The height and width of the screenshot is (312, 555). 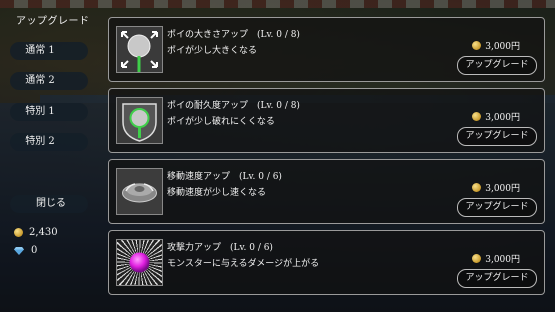 I want to click on coin-balance: 2,430, so click(x=36, y=232).